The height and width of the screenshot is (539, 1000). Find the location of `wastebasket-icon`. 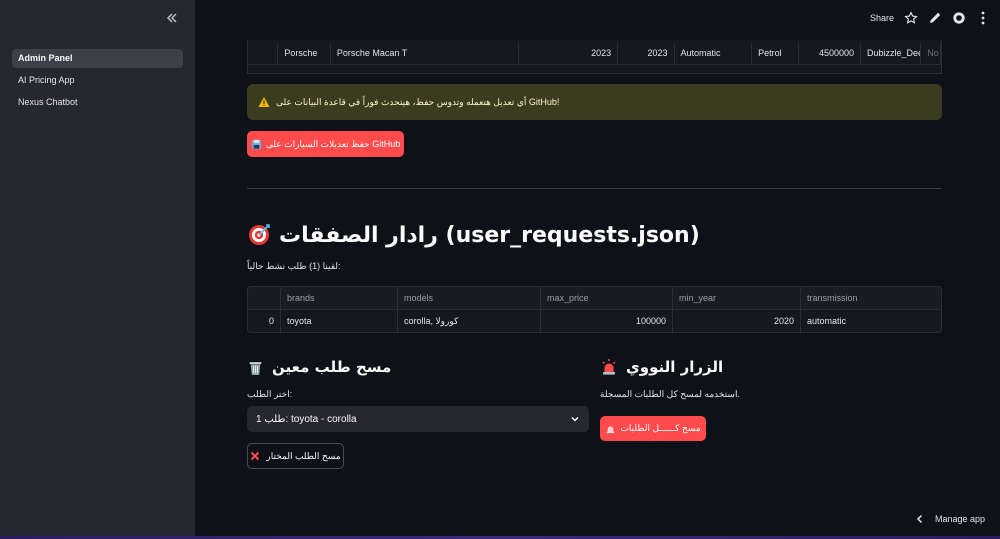

wastebasket-icon is located at coordinates (255, 368).